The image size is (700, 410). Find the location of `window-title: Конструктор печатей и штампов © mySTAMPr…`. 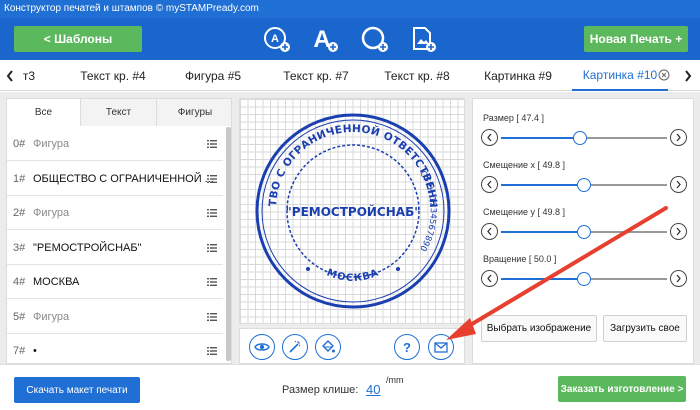

window-title: Конструктор печатей и штампов © mySTAMPr… is located at coordinates (350, 9).